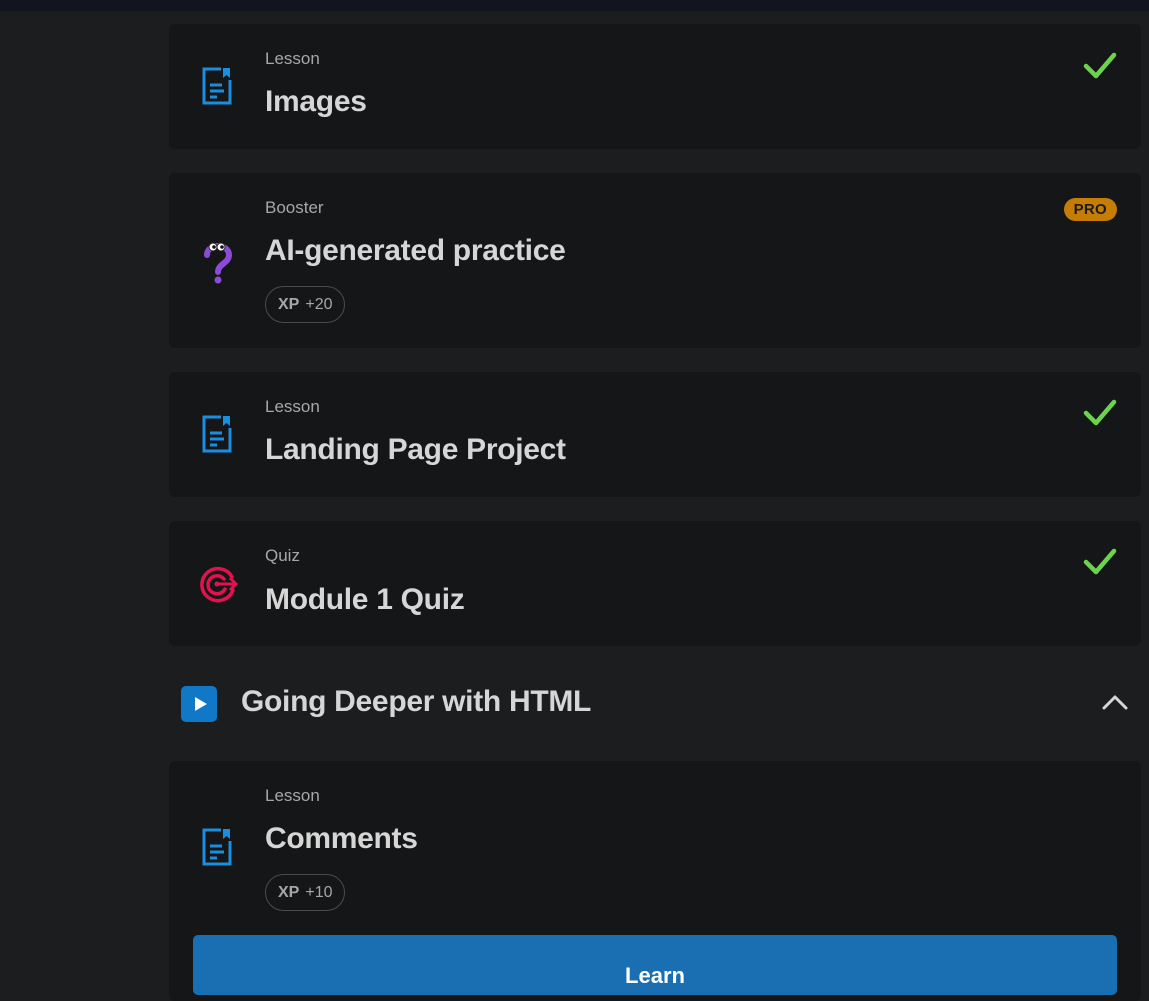 The image size is (1149, 1001). Describe the element at coordinates (217, 264) in the screenshot. I see `question-mark-icon` at that location.